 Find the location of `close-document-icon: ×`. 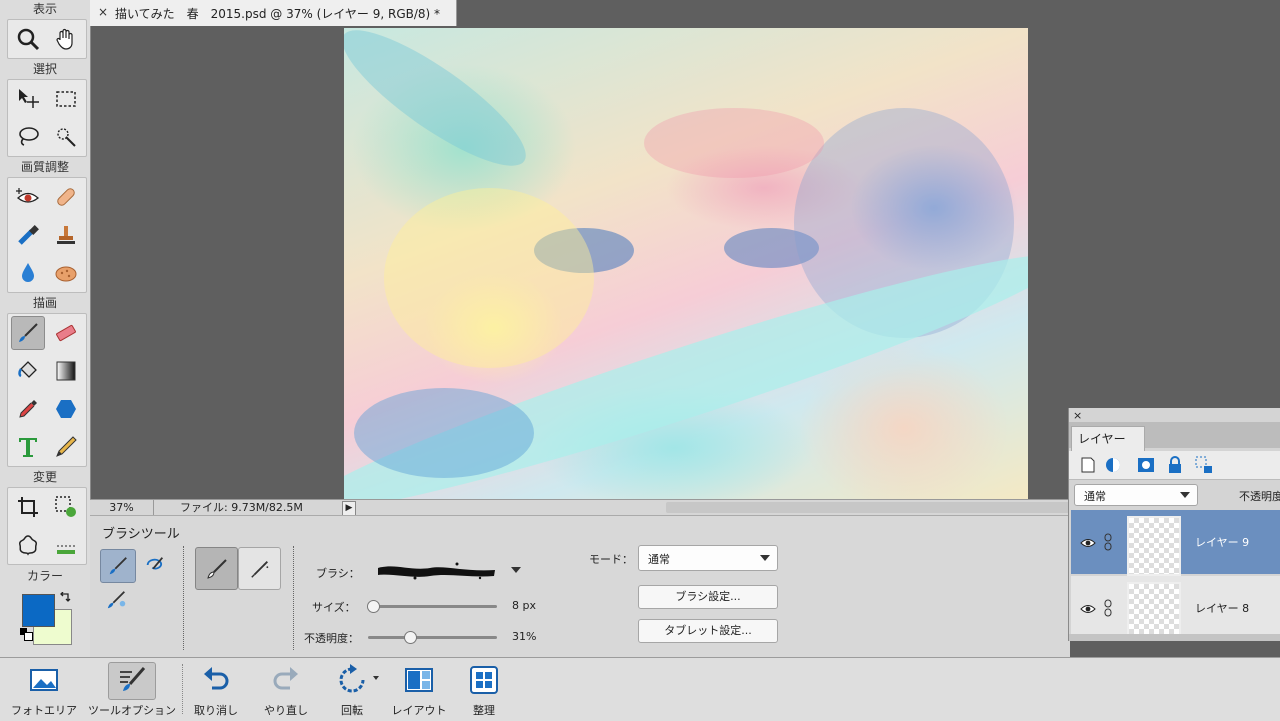

close-document-icon: × is located at coordinates (103, 12).